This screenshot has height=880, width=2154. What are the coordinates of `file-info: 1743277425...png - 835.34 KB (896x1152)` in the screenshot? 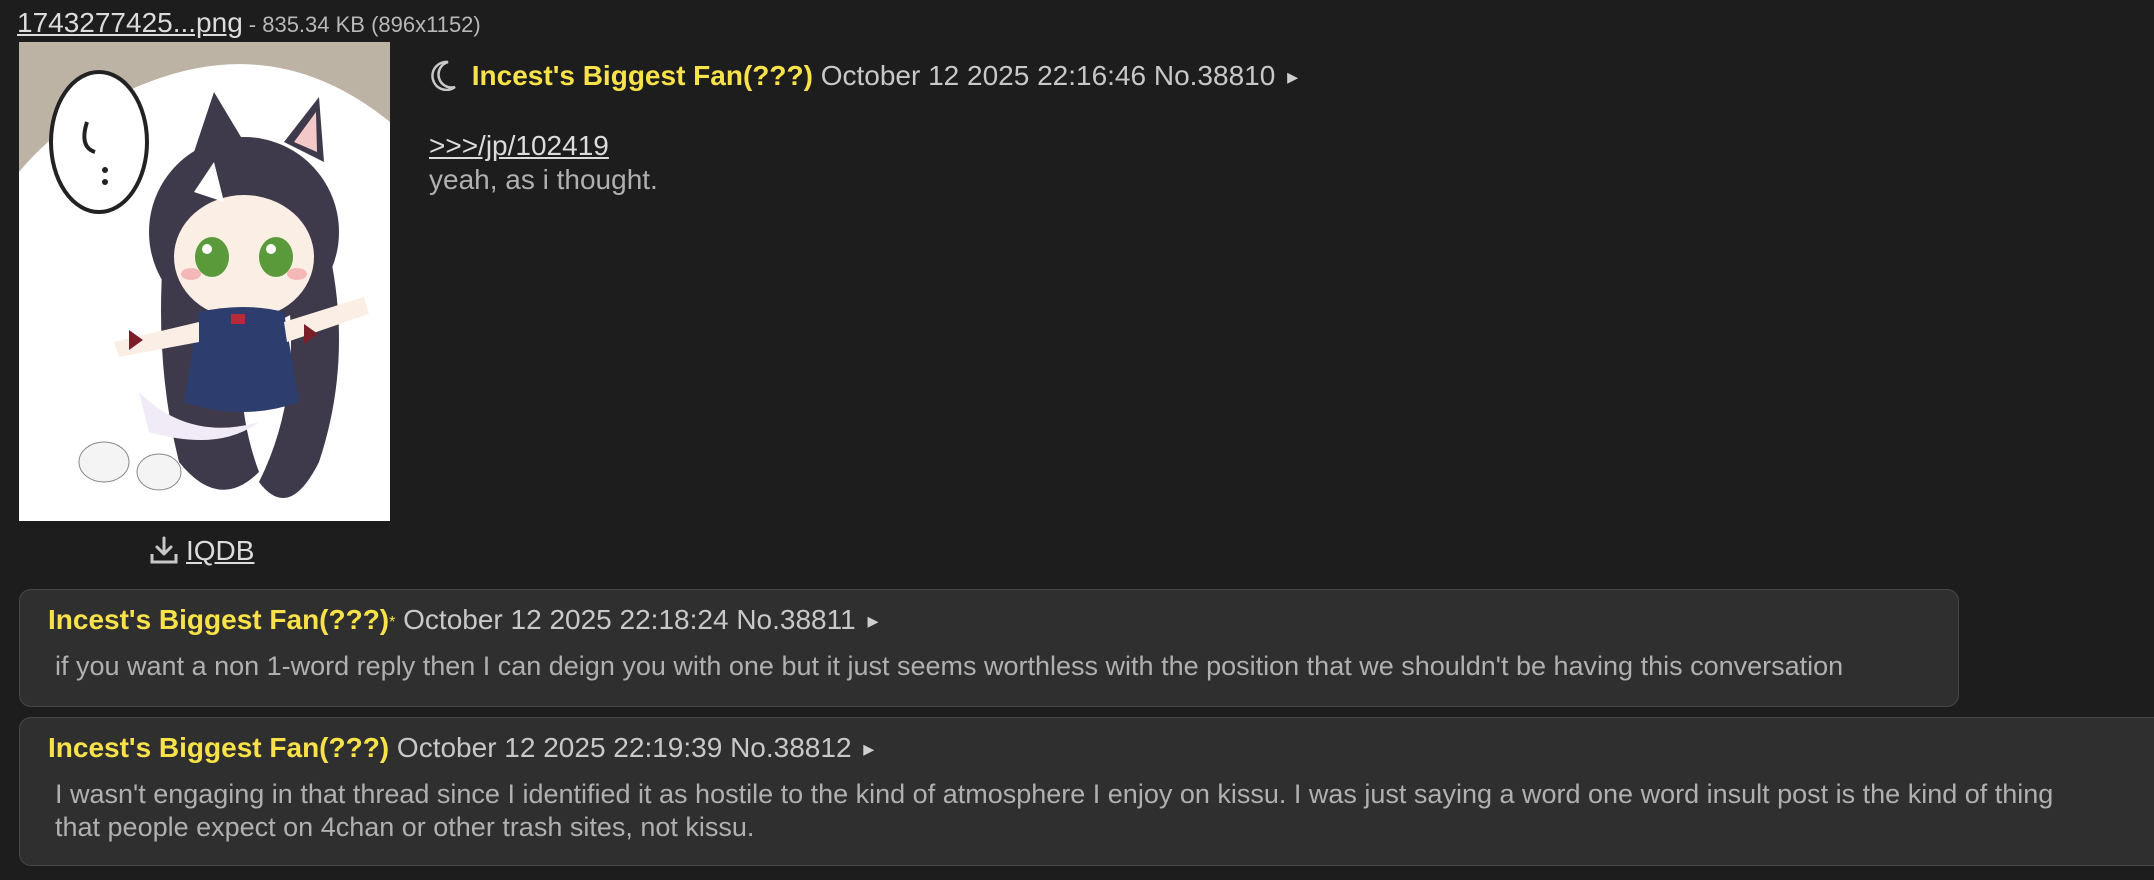 It's located at (249, 24).